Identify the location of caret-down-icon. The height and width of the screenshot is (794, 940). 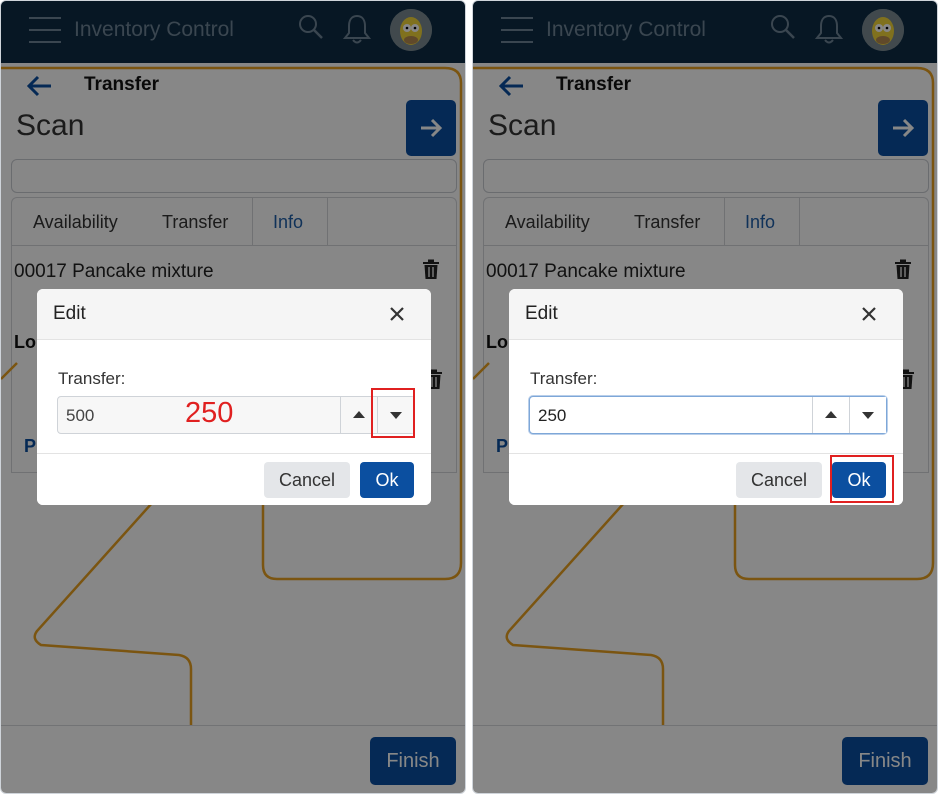
(868, 415).